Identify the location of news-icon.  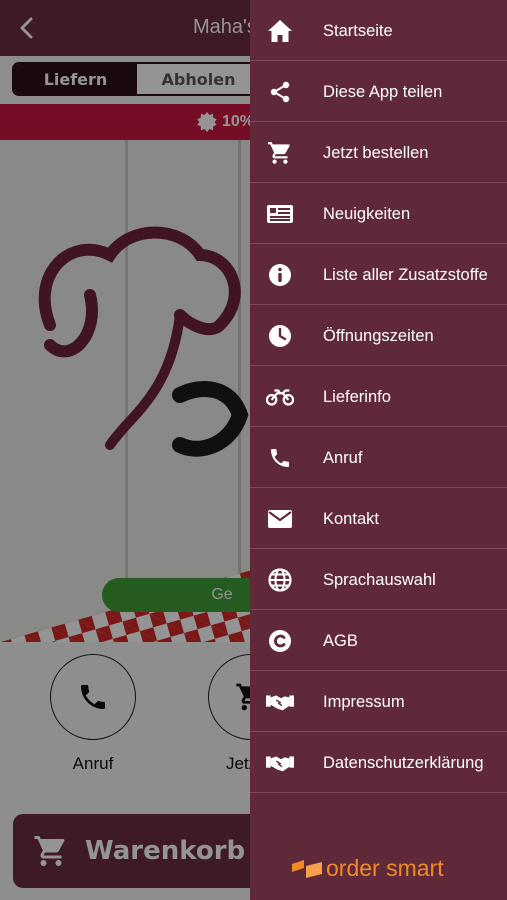
(280, 214).